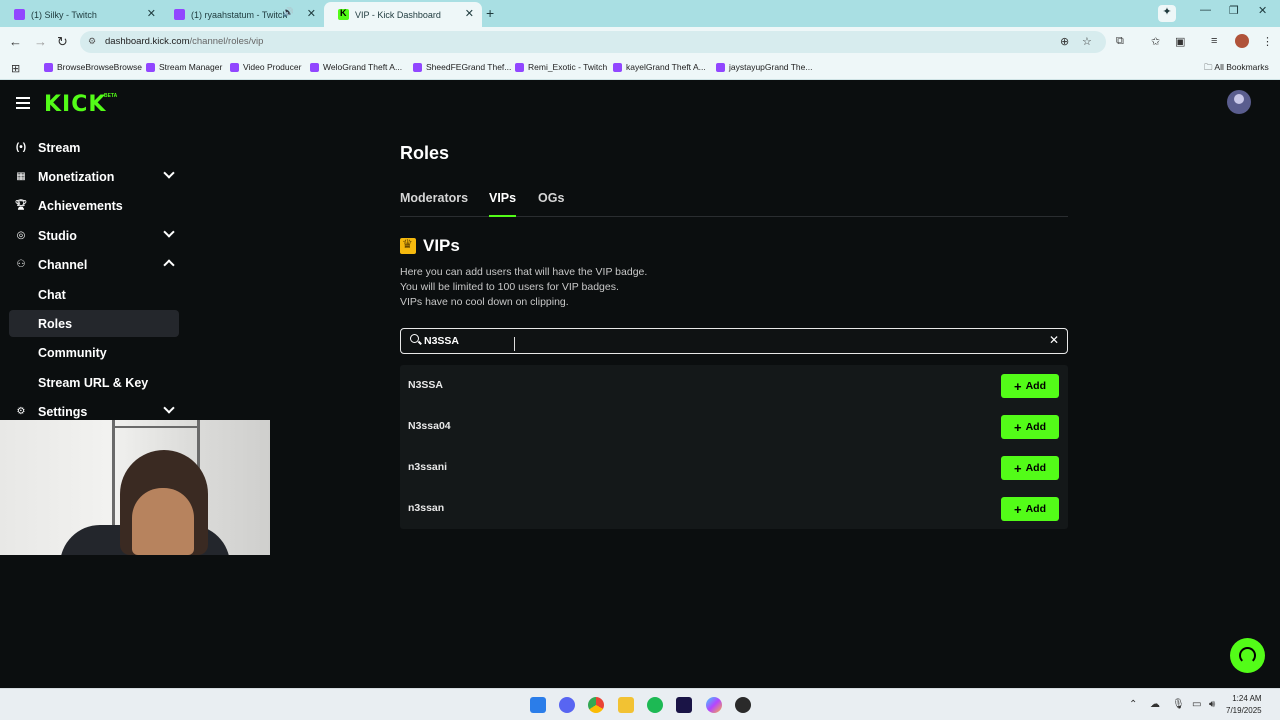 The image size is (1280, 720). Describe the element at coordinates (714, 705) in the screenshot. I see `copilot-icon` at that location.